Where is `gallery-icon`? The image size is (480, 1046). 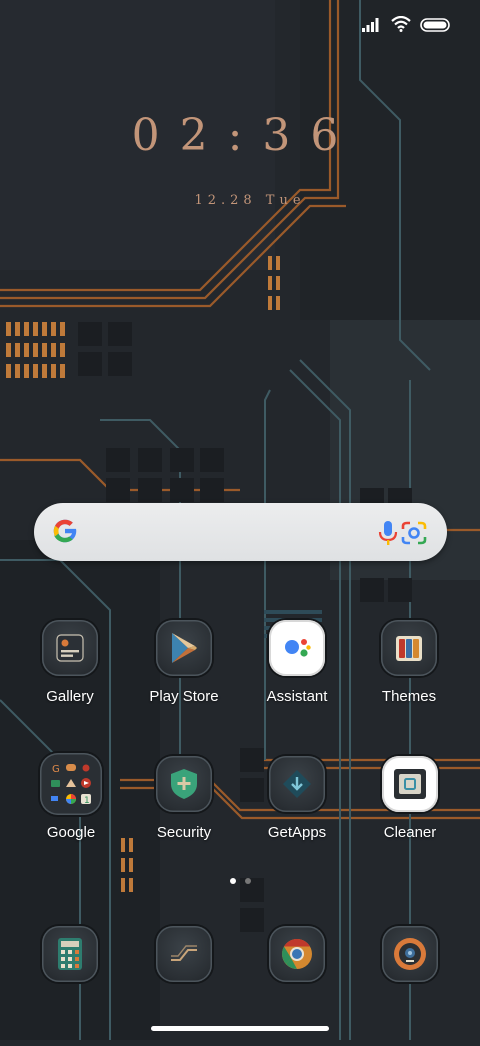
gallery-icon is located at coordinates (70, 648).